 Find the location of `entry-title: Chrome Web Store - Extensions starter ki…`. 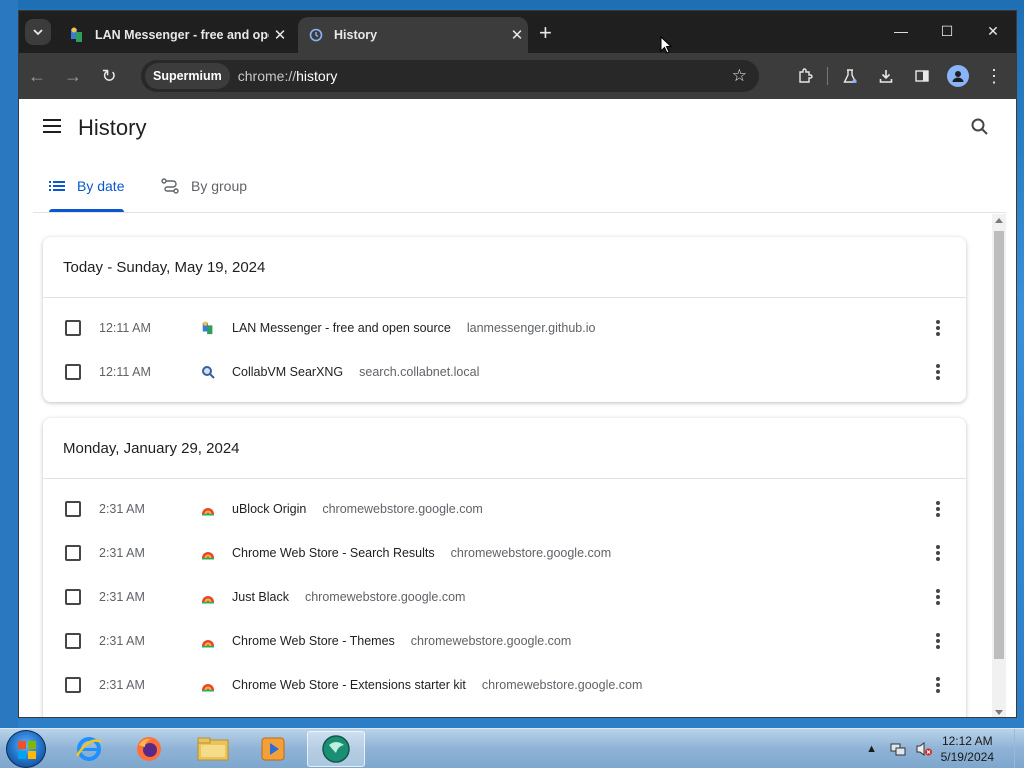

entry-title: Chrome Web Store - Extensions starter ki… is located at coordinates (349, 685).